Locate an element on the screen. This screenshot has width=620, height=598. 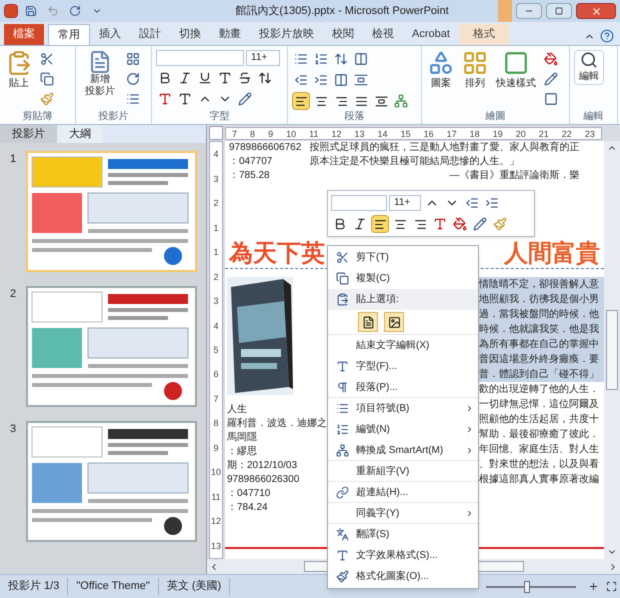
book-detail-text: 馬岡隱 is located at coordinates (242, 438).